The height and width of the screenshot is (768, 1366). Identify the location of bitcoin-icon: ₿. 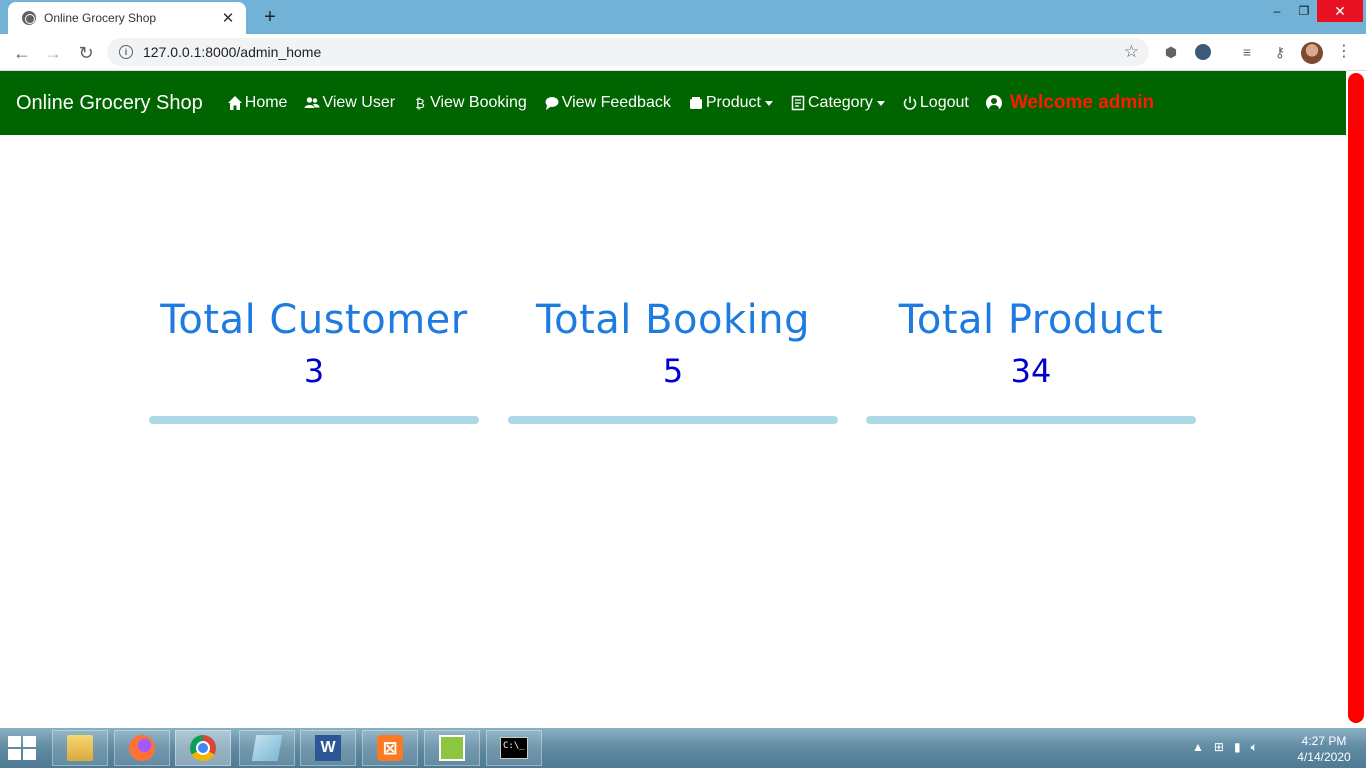
(420, 103).